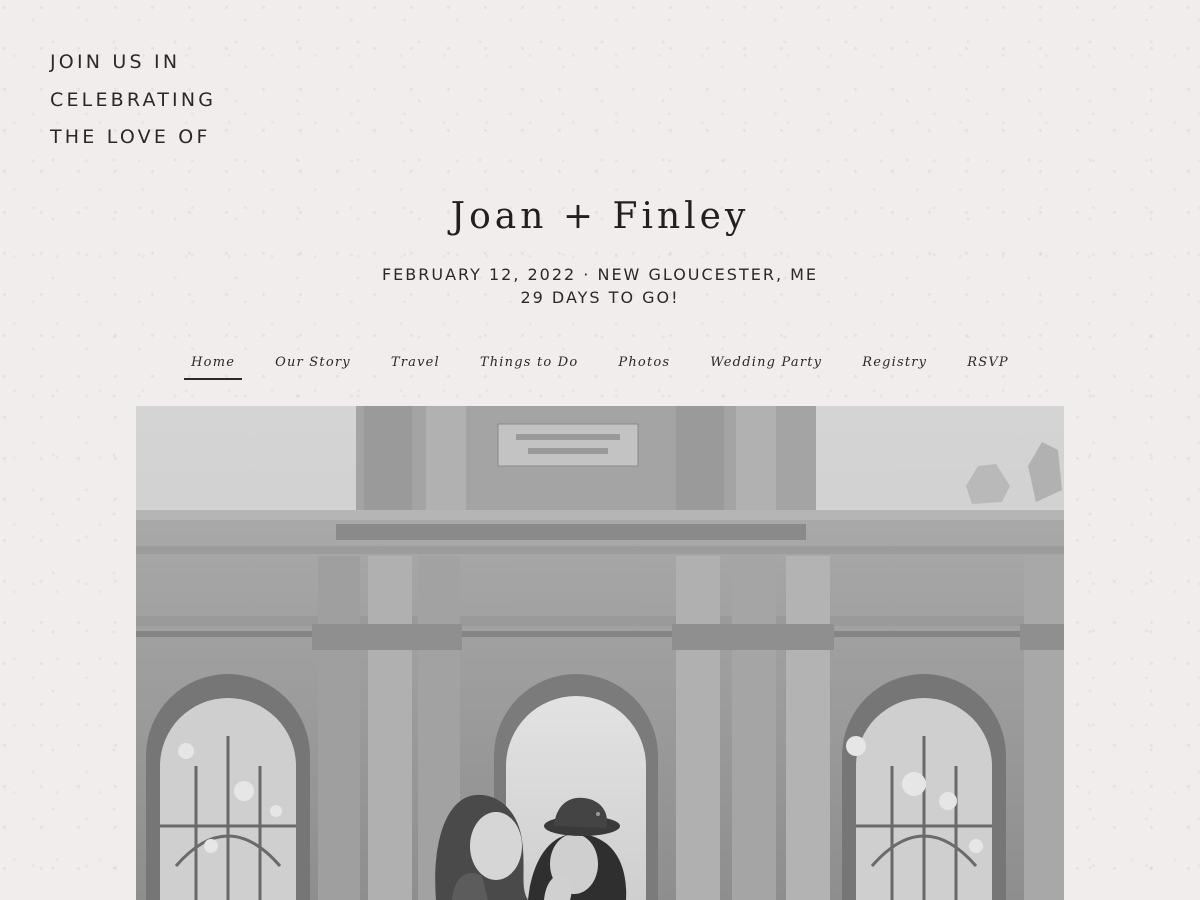 The height and width of the screenshot is (900, 1200). Describe the element at coordinates (213, 366) in the screenshot. I see `nav-item-home: Home` at that location.